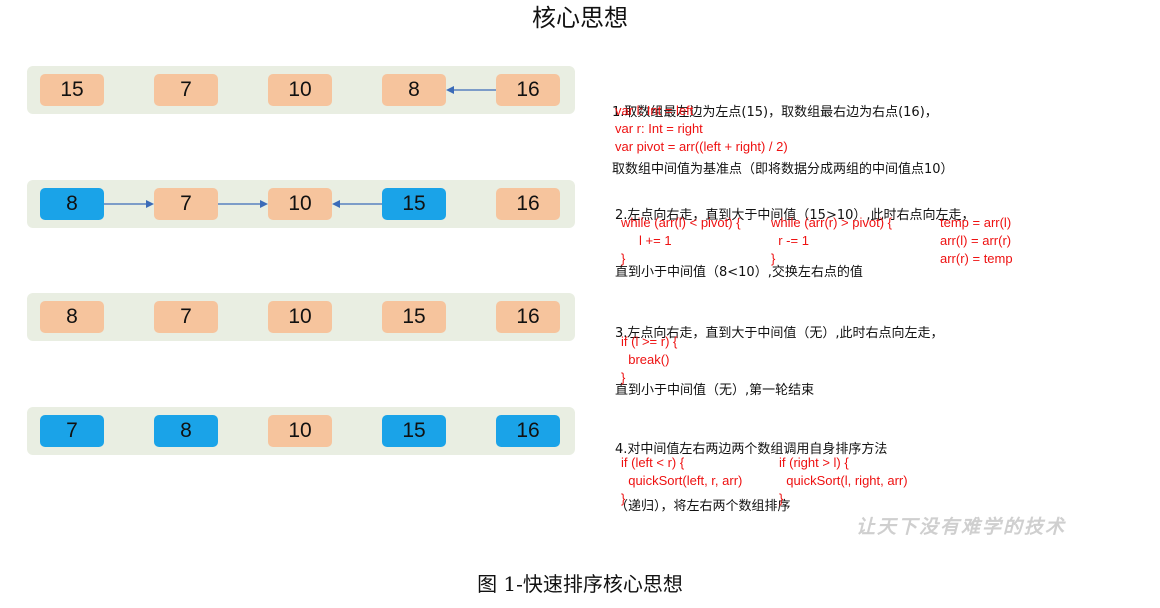 The image size is (1160, 608). Describe the element at coordinates (580, 18) in the screenshot. I see `diagram-title: 核心思想` at that location.